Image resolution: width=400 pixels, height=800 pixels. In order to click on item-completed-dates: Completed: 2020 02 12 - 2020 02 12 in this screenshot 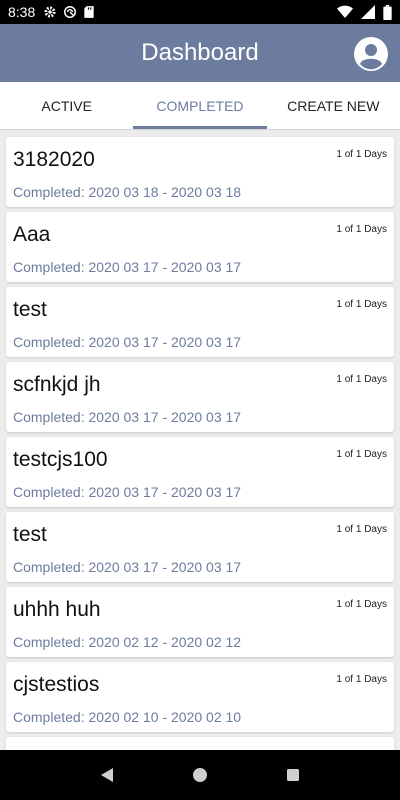, I will do `click(127, 642)`.